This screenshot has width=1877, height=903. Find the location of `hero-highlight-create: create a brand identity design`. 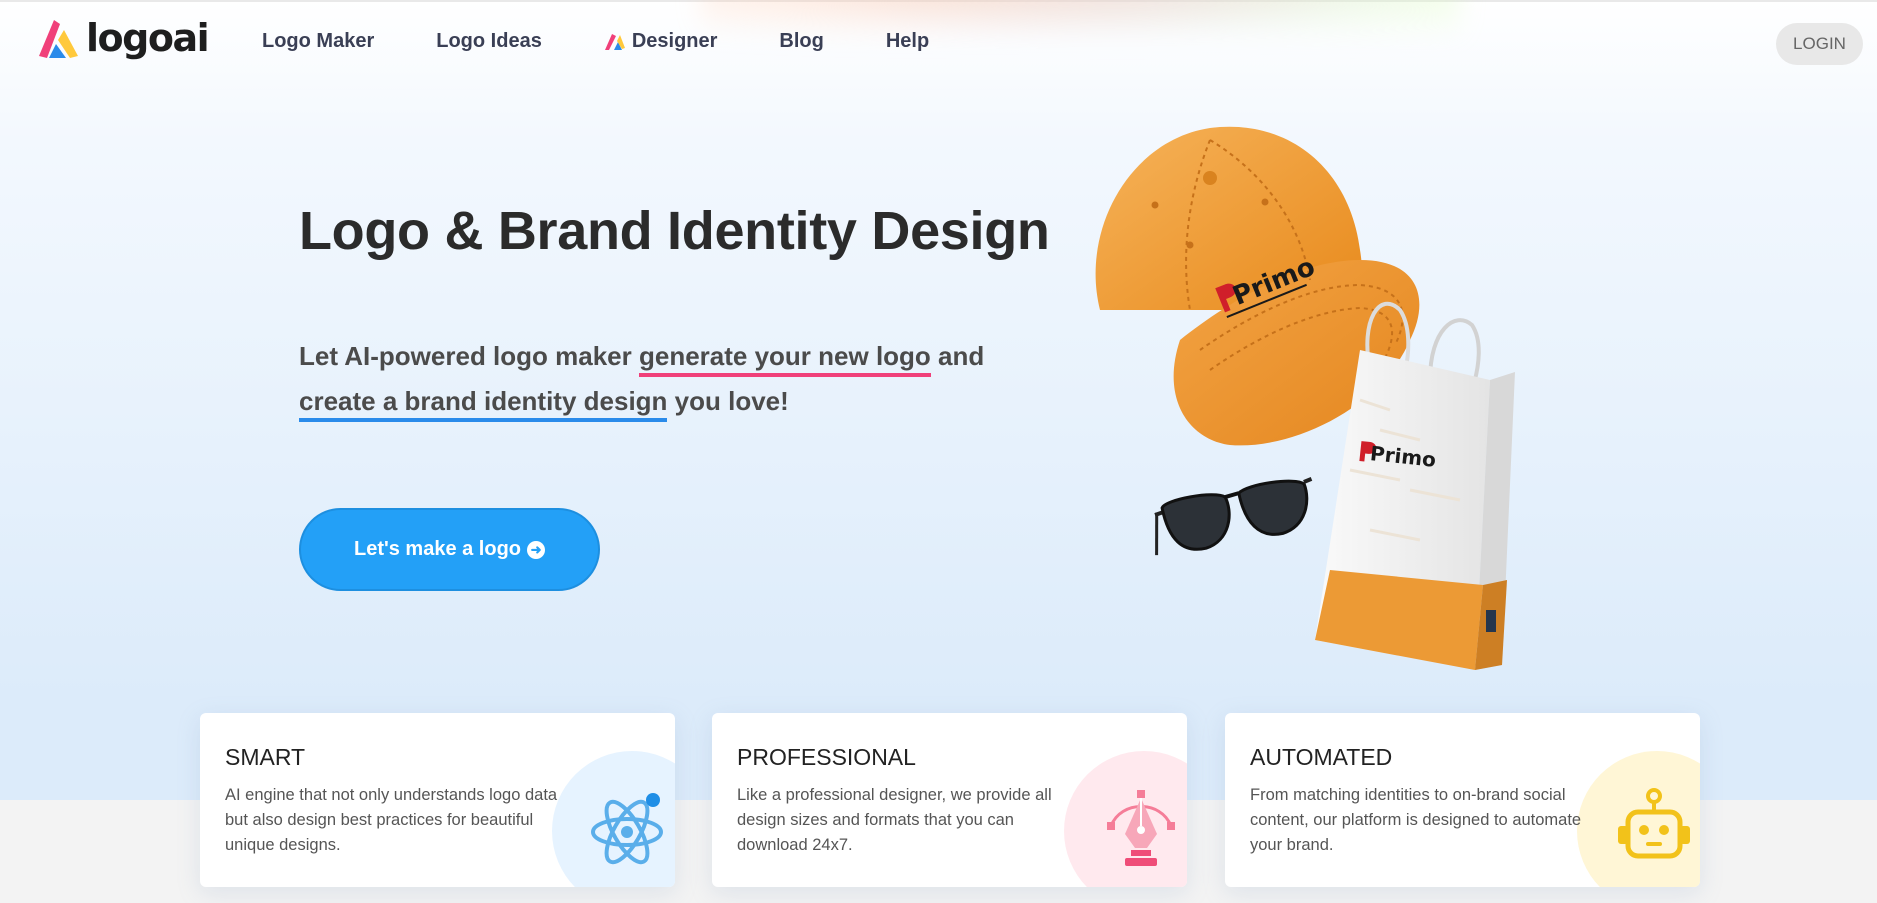

hero-highlight-create: create a brand identity design is located at coordinates (483, 404).